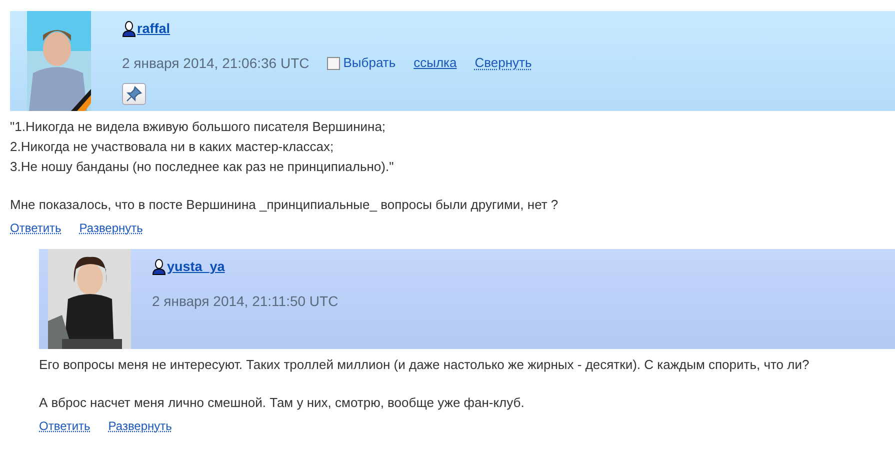  I want to click on pin-button, so click(134, 93).